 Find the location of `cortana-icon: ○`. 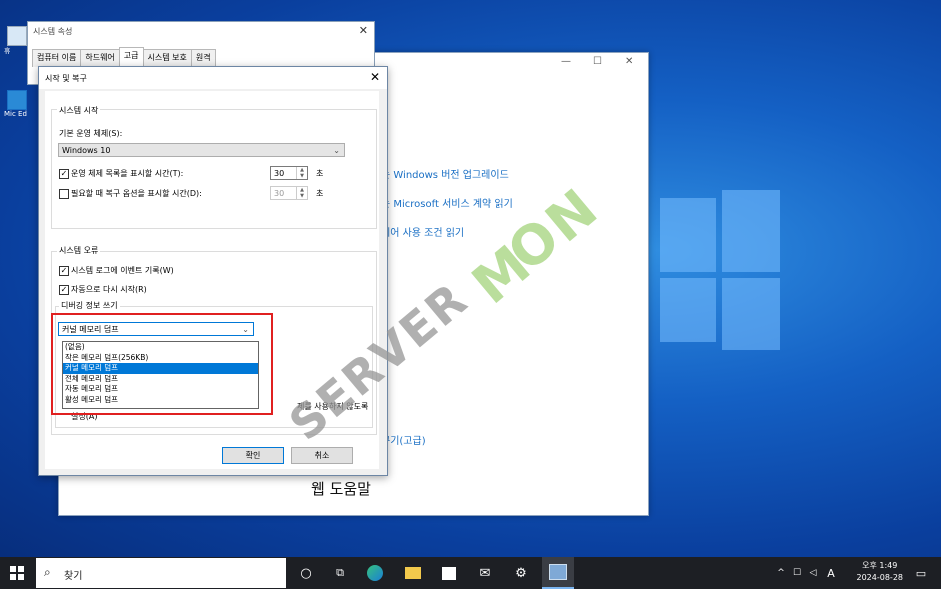

cortana-icon: ○ is located at coordinates (306, 573).